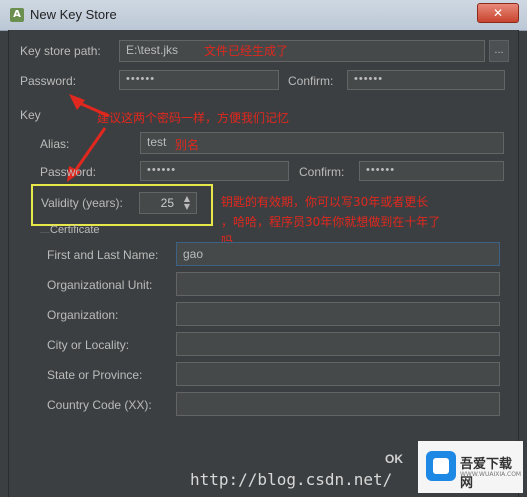  What do you see at coordinates (82, 203) in the screenshot?
I see `validity-label: Validity (years):` at bounding box center [82, 203].